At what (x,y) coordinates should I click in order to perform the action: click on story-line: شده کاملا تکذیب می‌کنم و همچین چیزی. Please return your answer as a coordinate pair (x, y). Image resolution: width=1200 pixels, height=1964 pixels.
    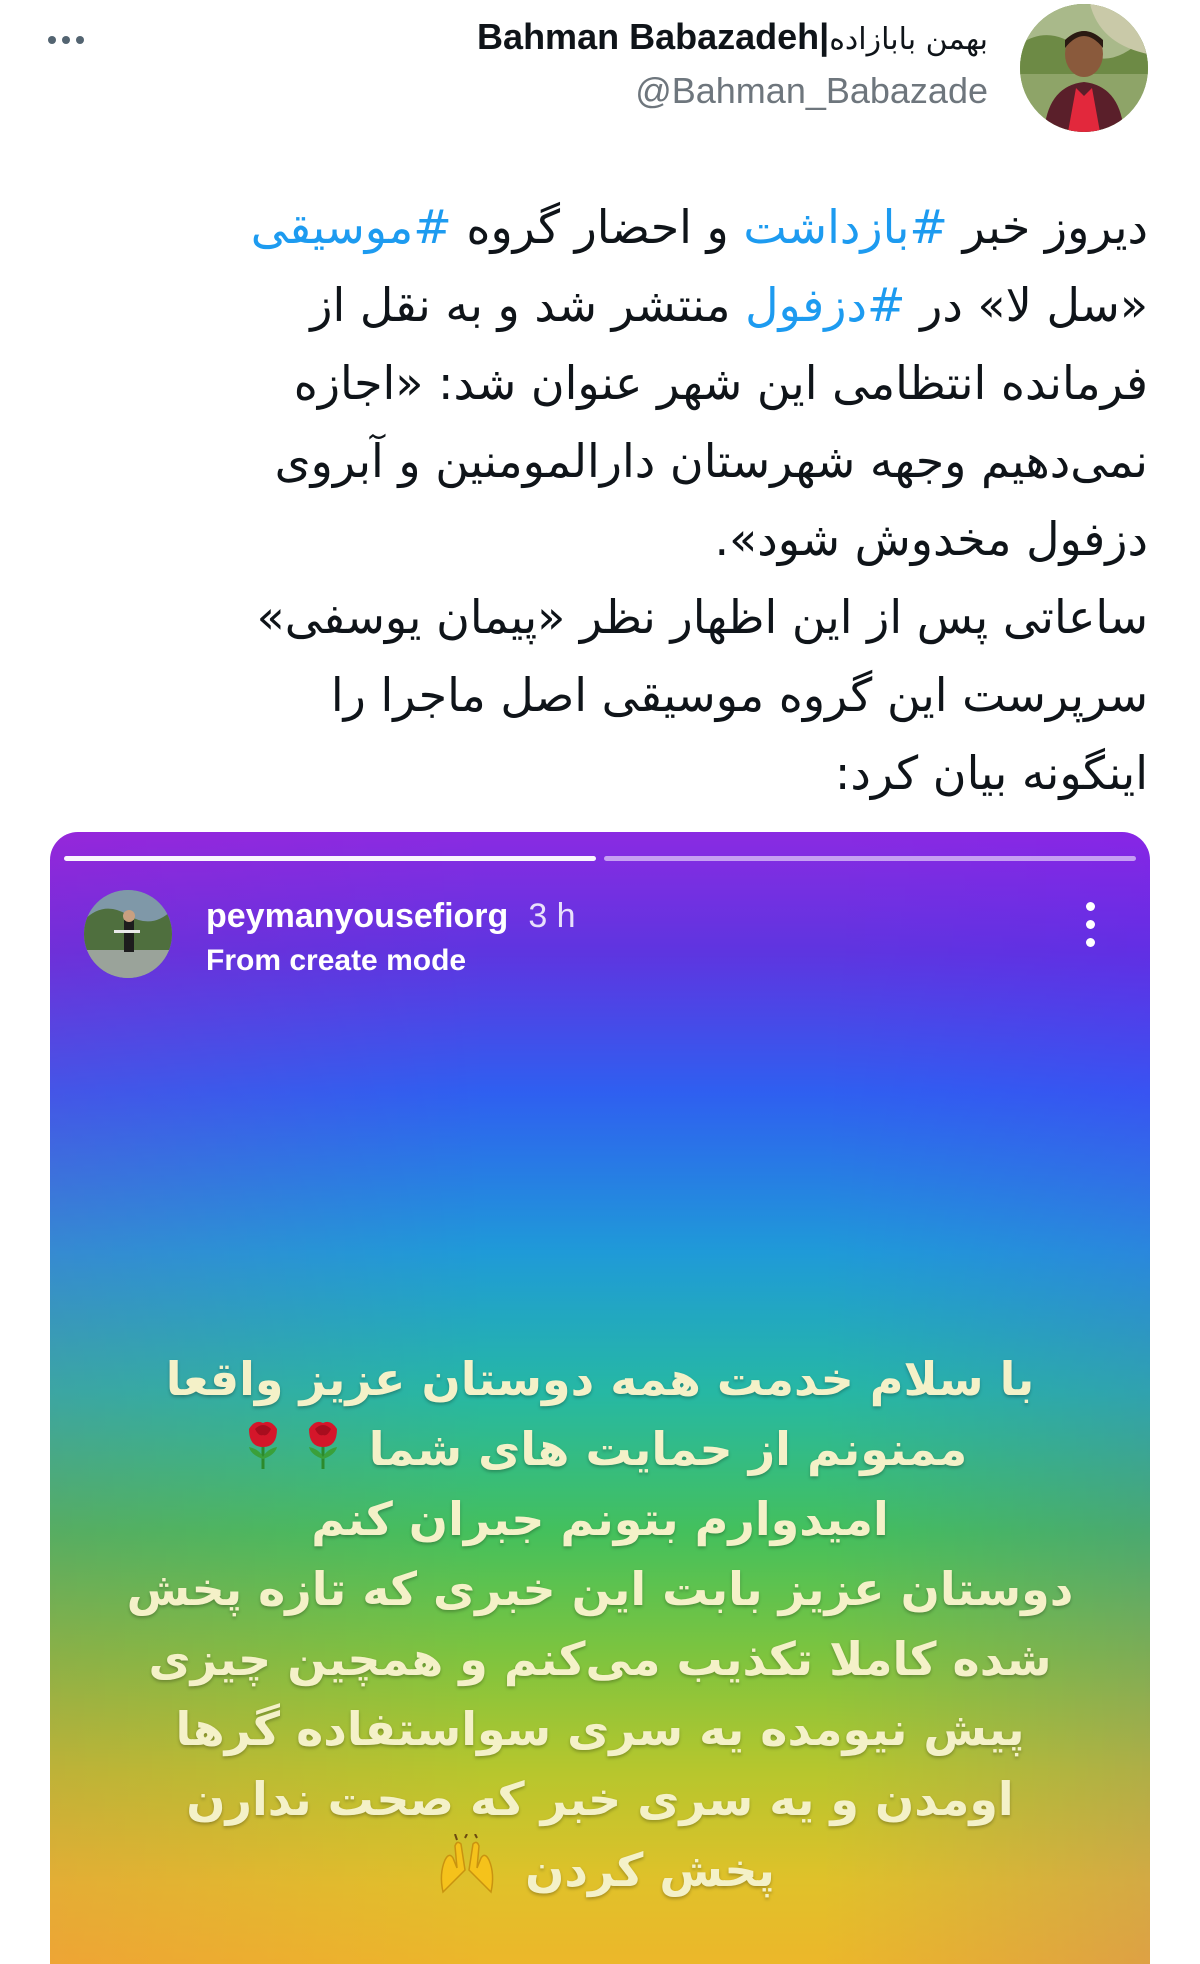
    Looking at the image, I should click on (600, 1659).